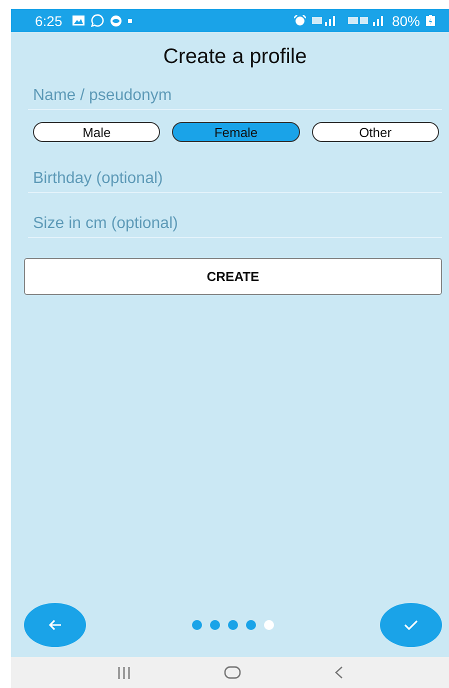 The height and width of the screenshot is (688, 449). What do you see at coordinates (233, 276) in the screenshot?
I see `create-button: CREATE` at bounding box center [233, 276].